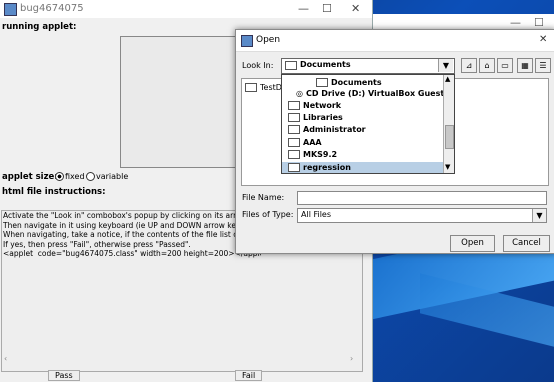  What do you see at coordinates (365, 118) in the screenshot?
I see `popup-item-libraries: Libraries` at bounding box center [365, 118].